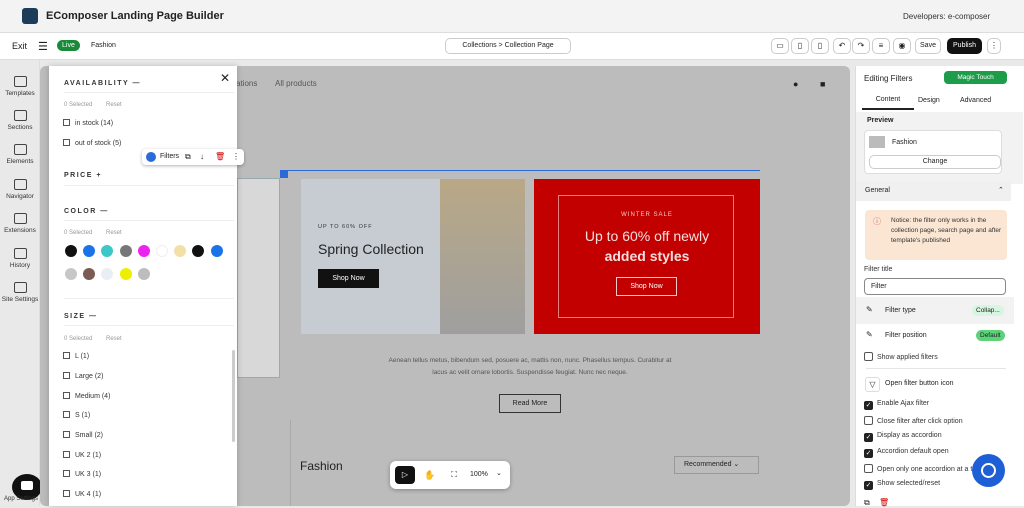 The height and width of the screenshot is (508, 1024). I want to click on size-option: L (1), so click(76, 356).